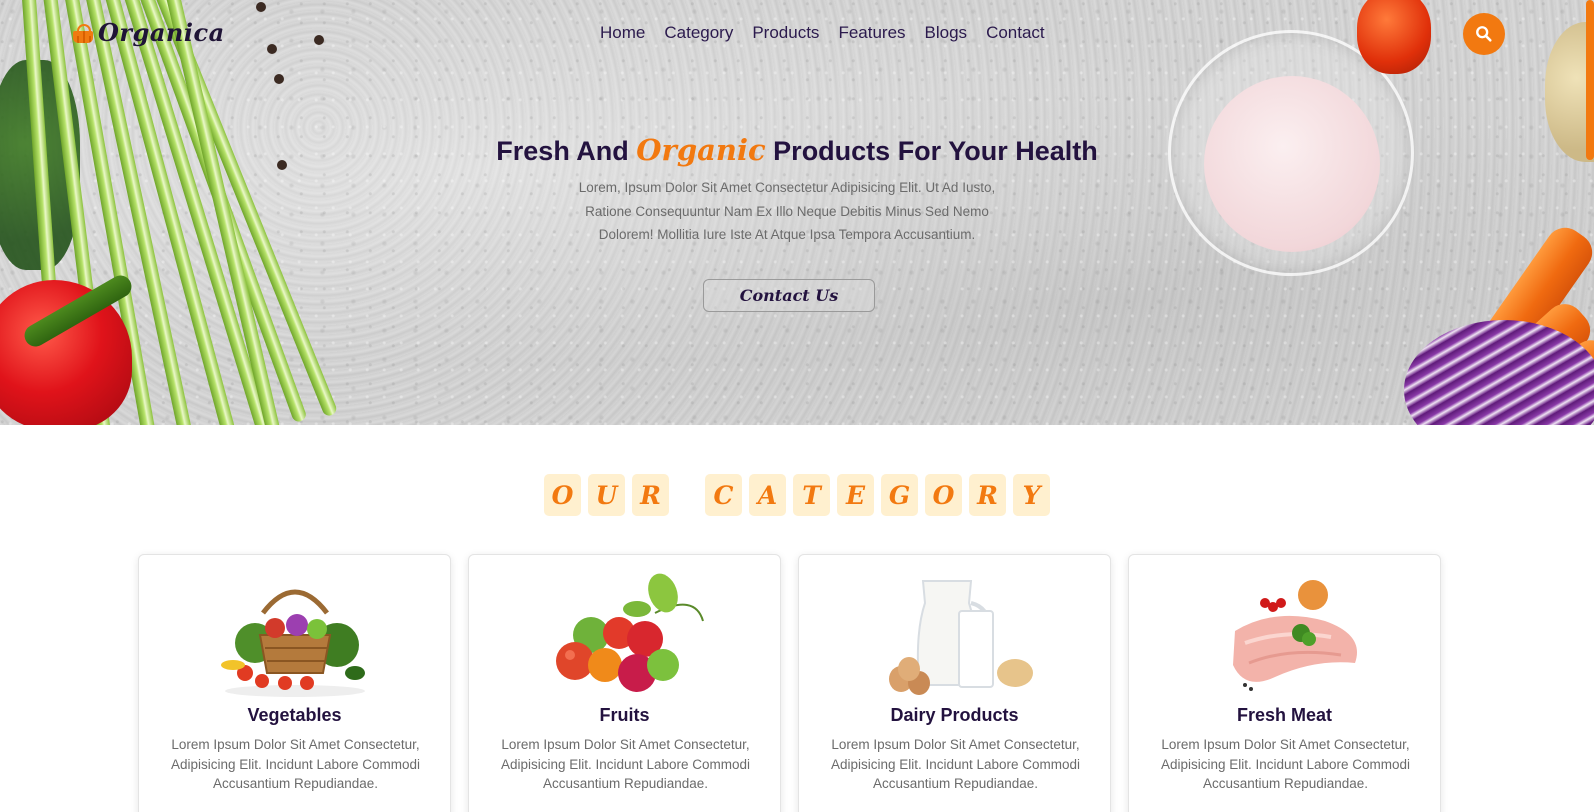 The height and width of the screenshot is (812, 1594). Describe the element at coordinates (622, 33) in the screenshot. I see `nav-home: Home` at that location.